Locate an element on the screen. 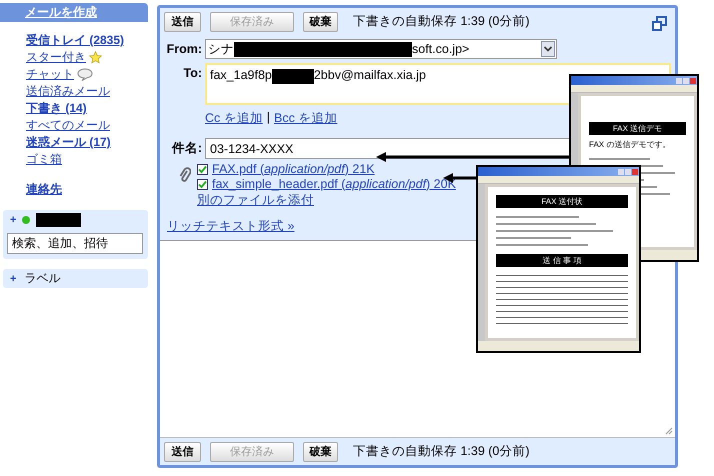  subject-label: 件名: is located at coordinates (186, 148).